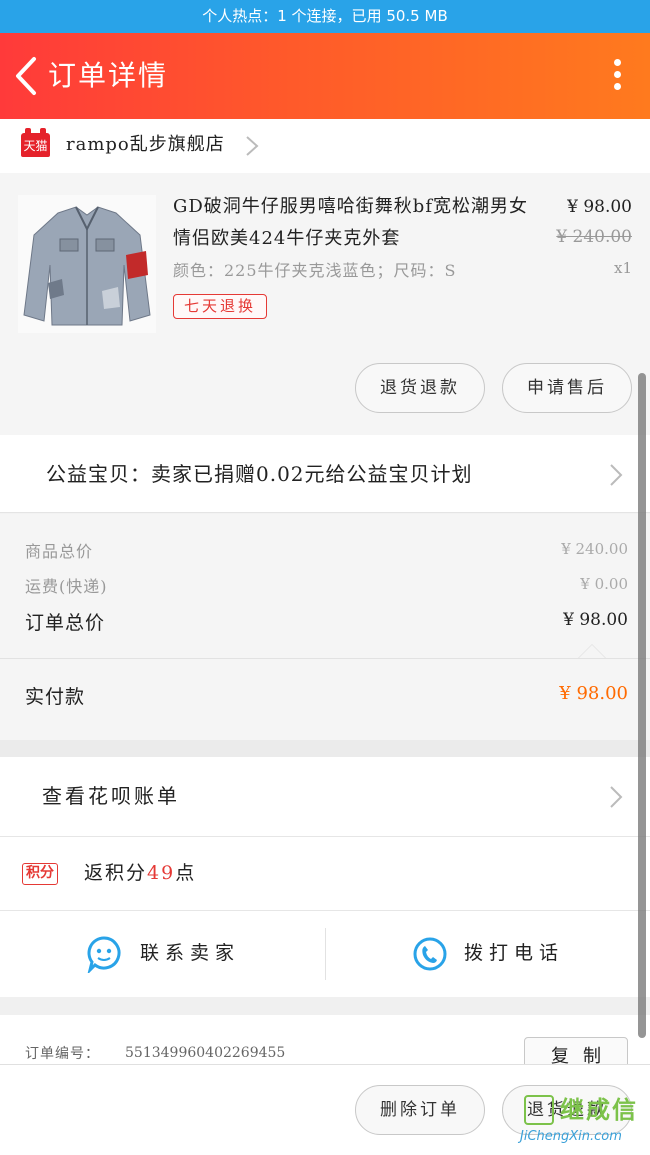 The height and width of the screenshot is (1155, 650). What do you see at coordinates (66, 586) in the screenshot?
I see `shipping-label: 运费(快递)` at bounding box center [66, 586].